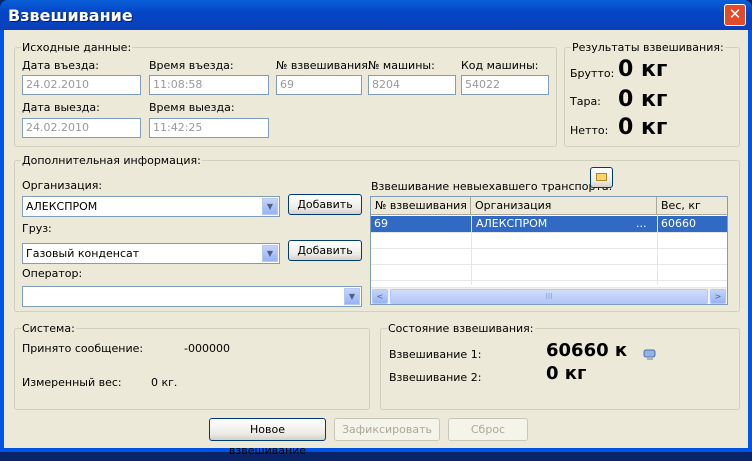 The image size is (752, 461). I want to click on scroll-right-icon: >, so click(718, 296).